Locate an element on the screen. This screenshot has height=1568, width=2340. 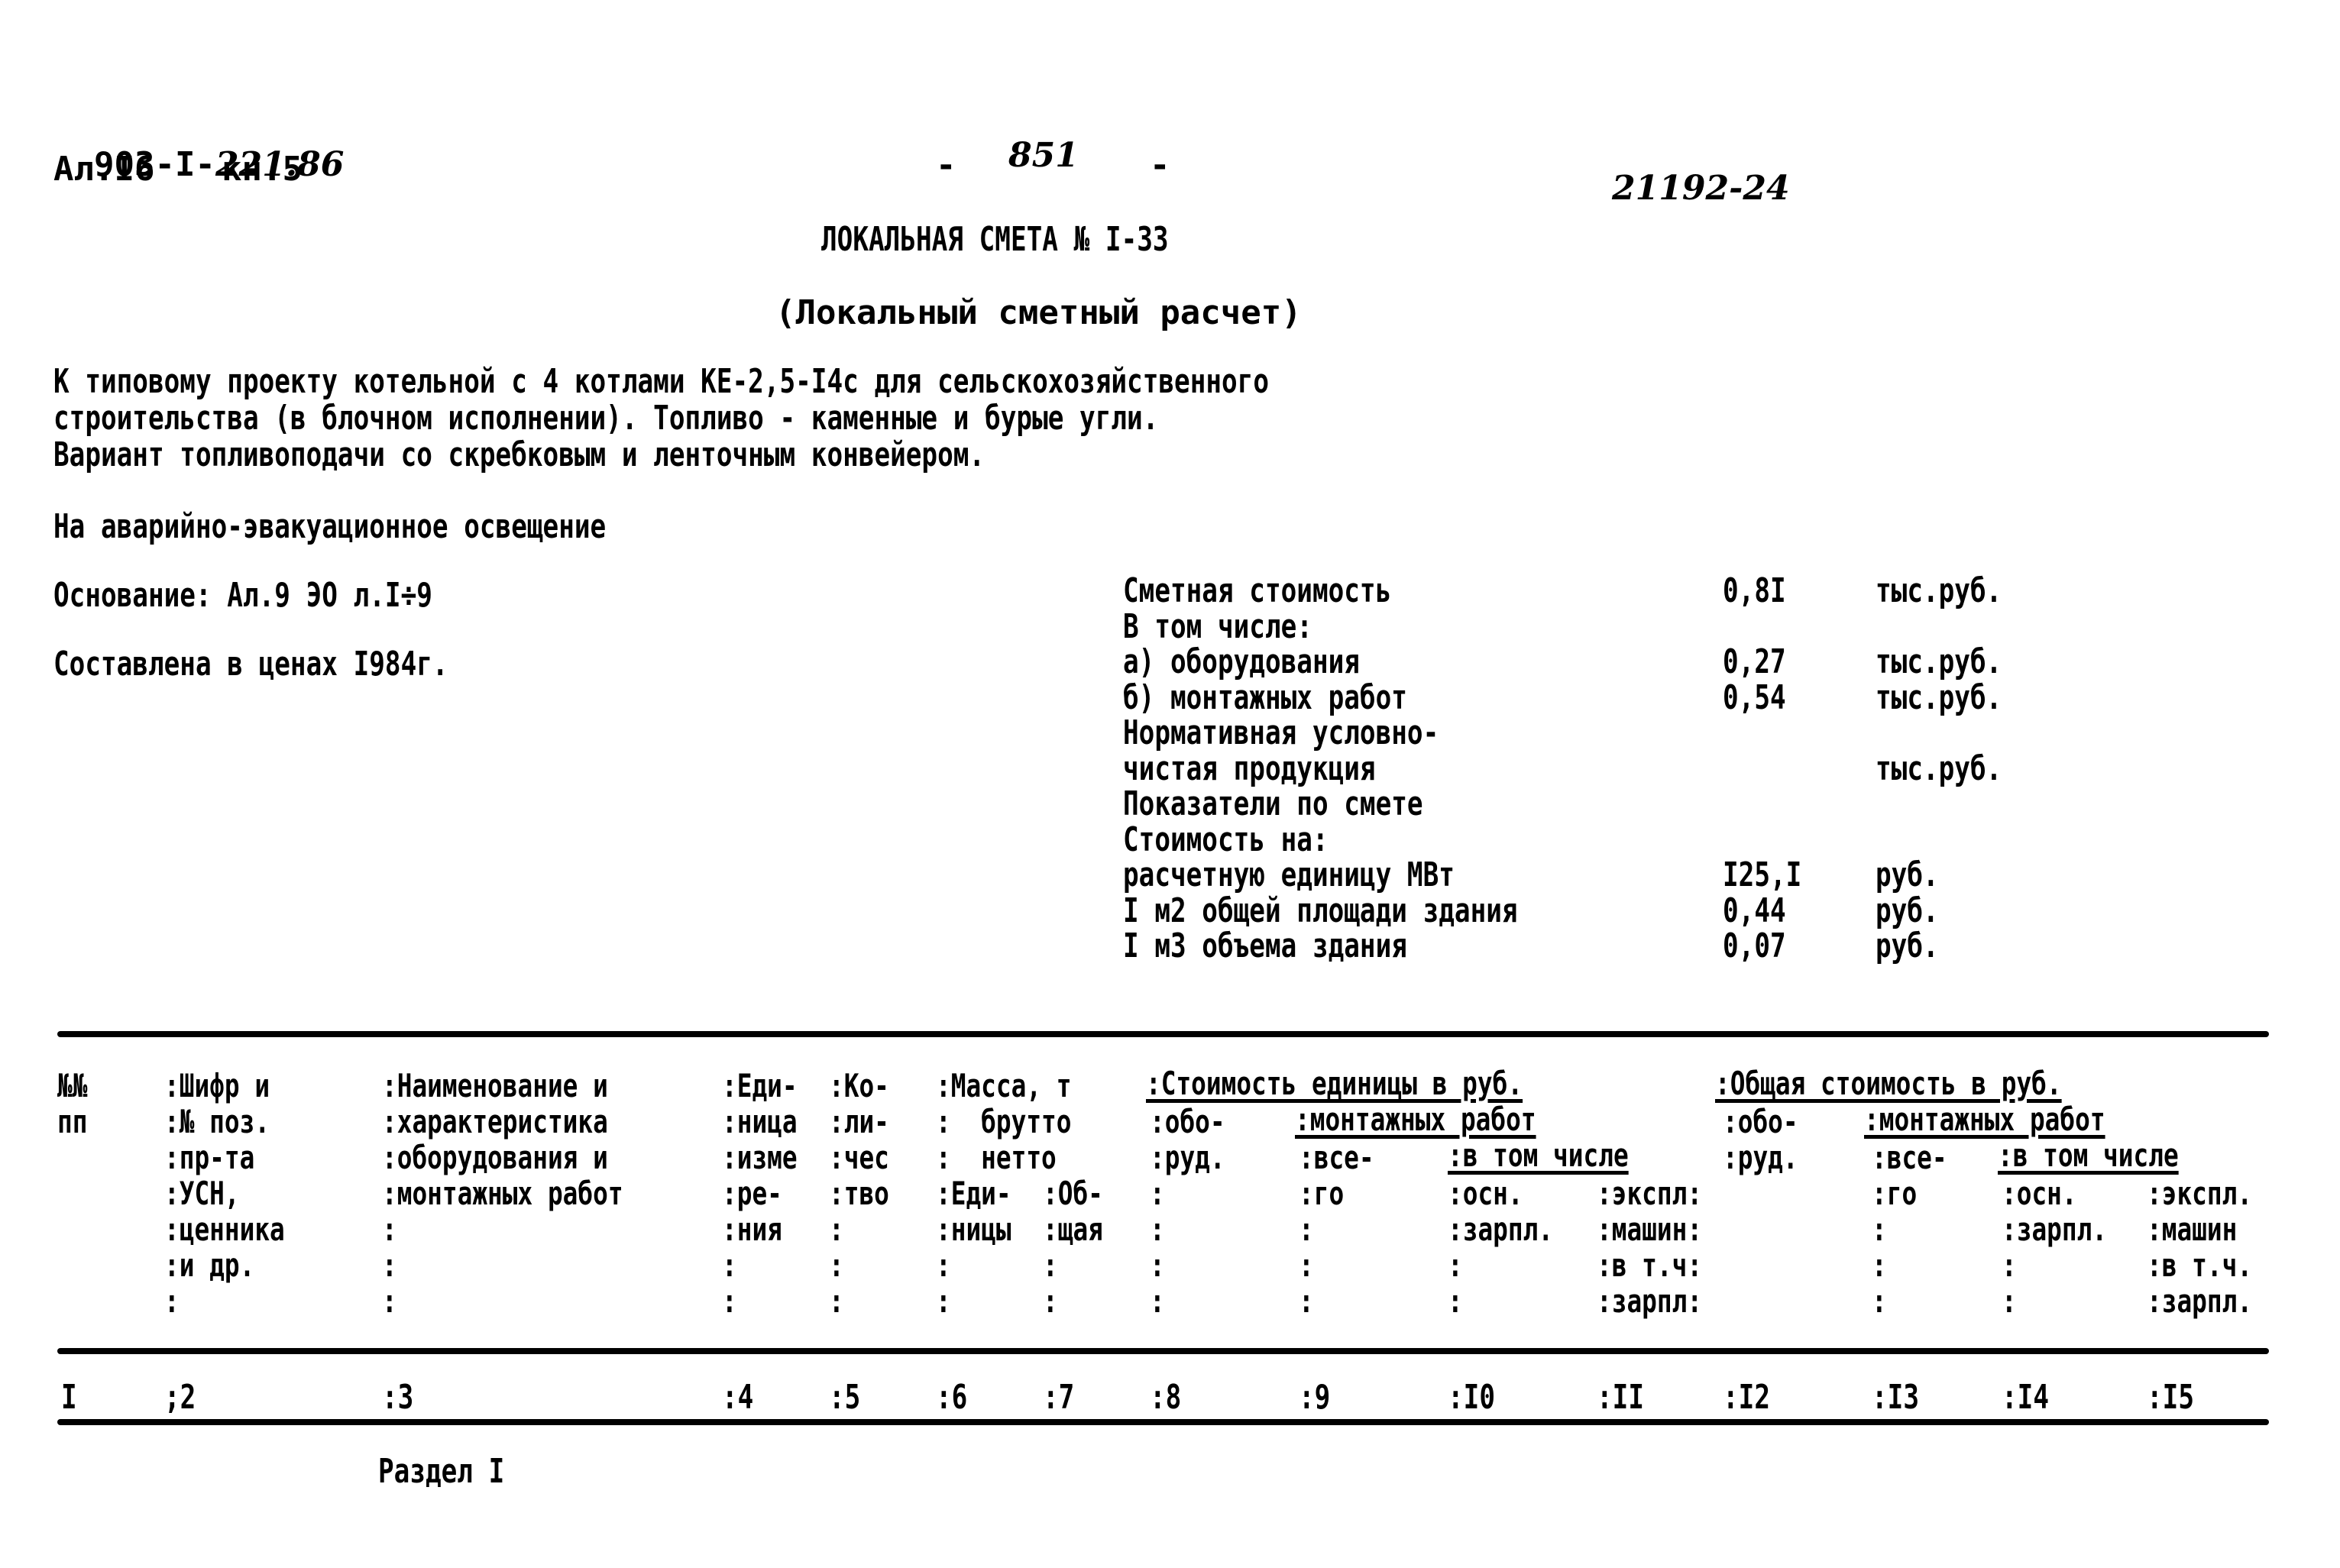
summary-label: расчетную единицу МВт is located at coordinates (1289, 874).